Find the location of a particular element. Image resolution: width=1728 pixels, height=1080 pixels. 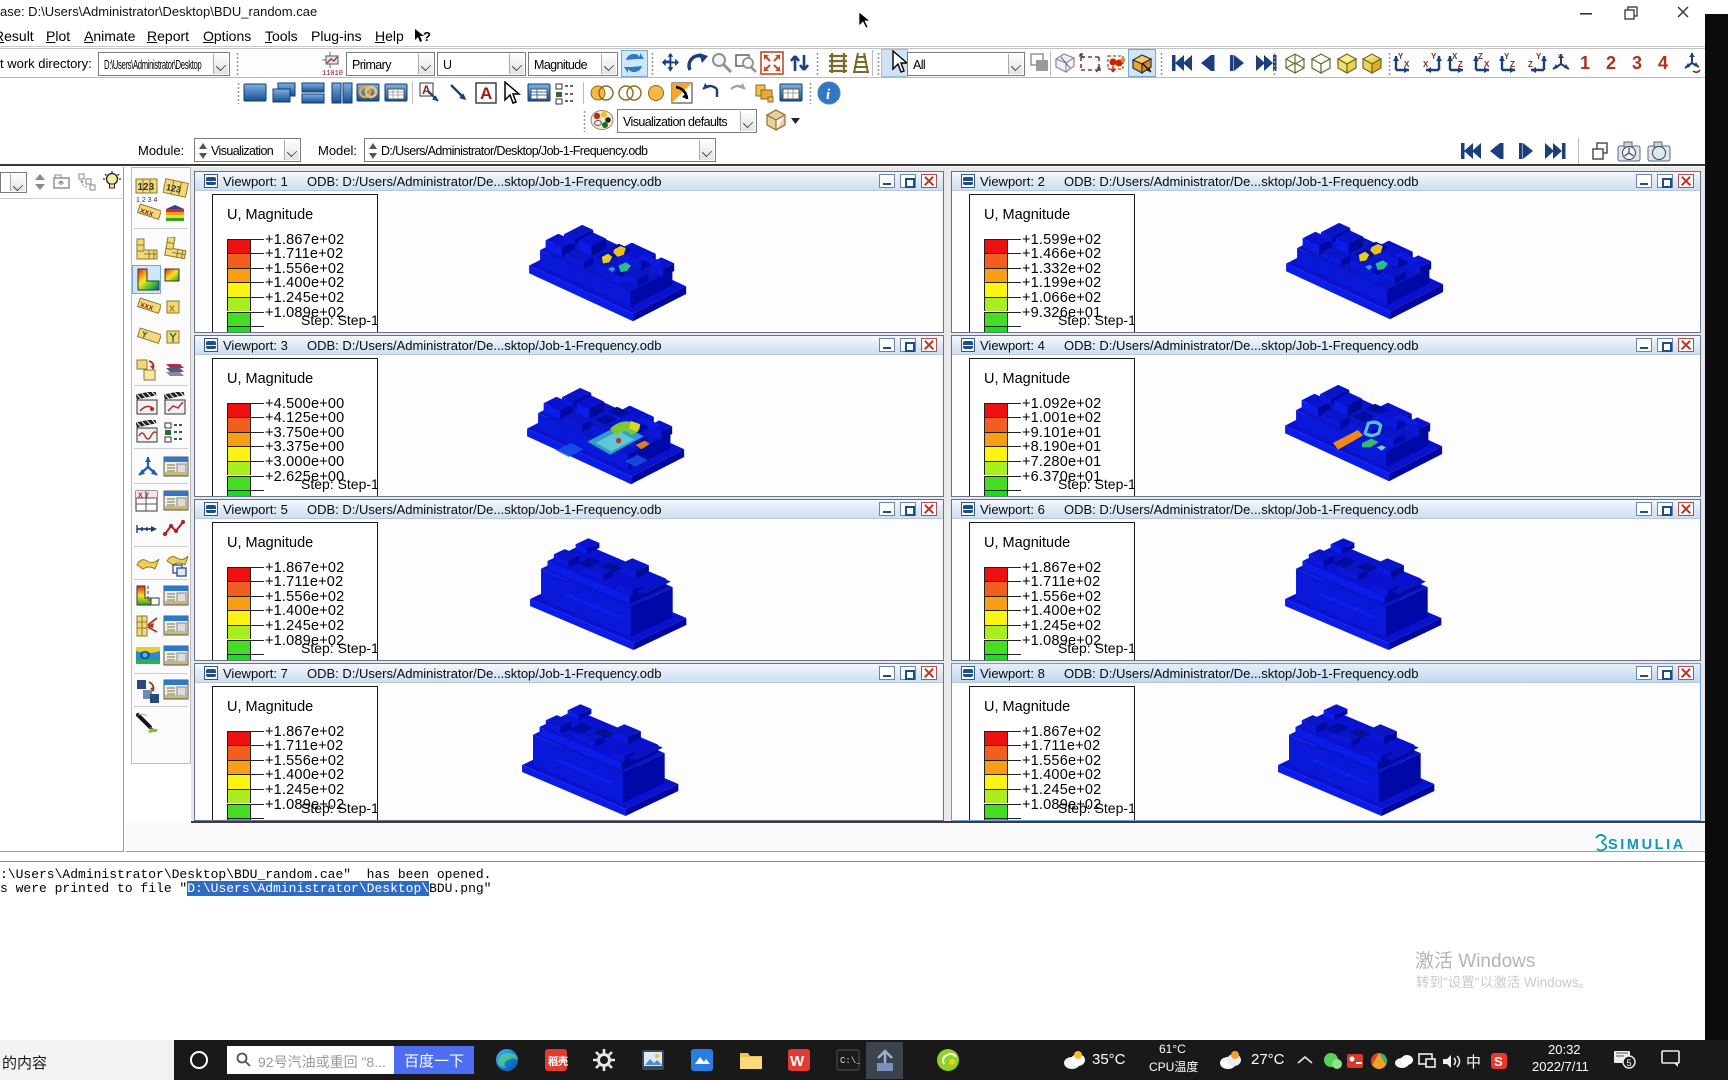

svg-text: SIMULIA is located at coordinates (1647, 845).